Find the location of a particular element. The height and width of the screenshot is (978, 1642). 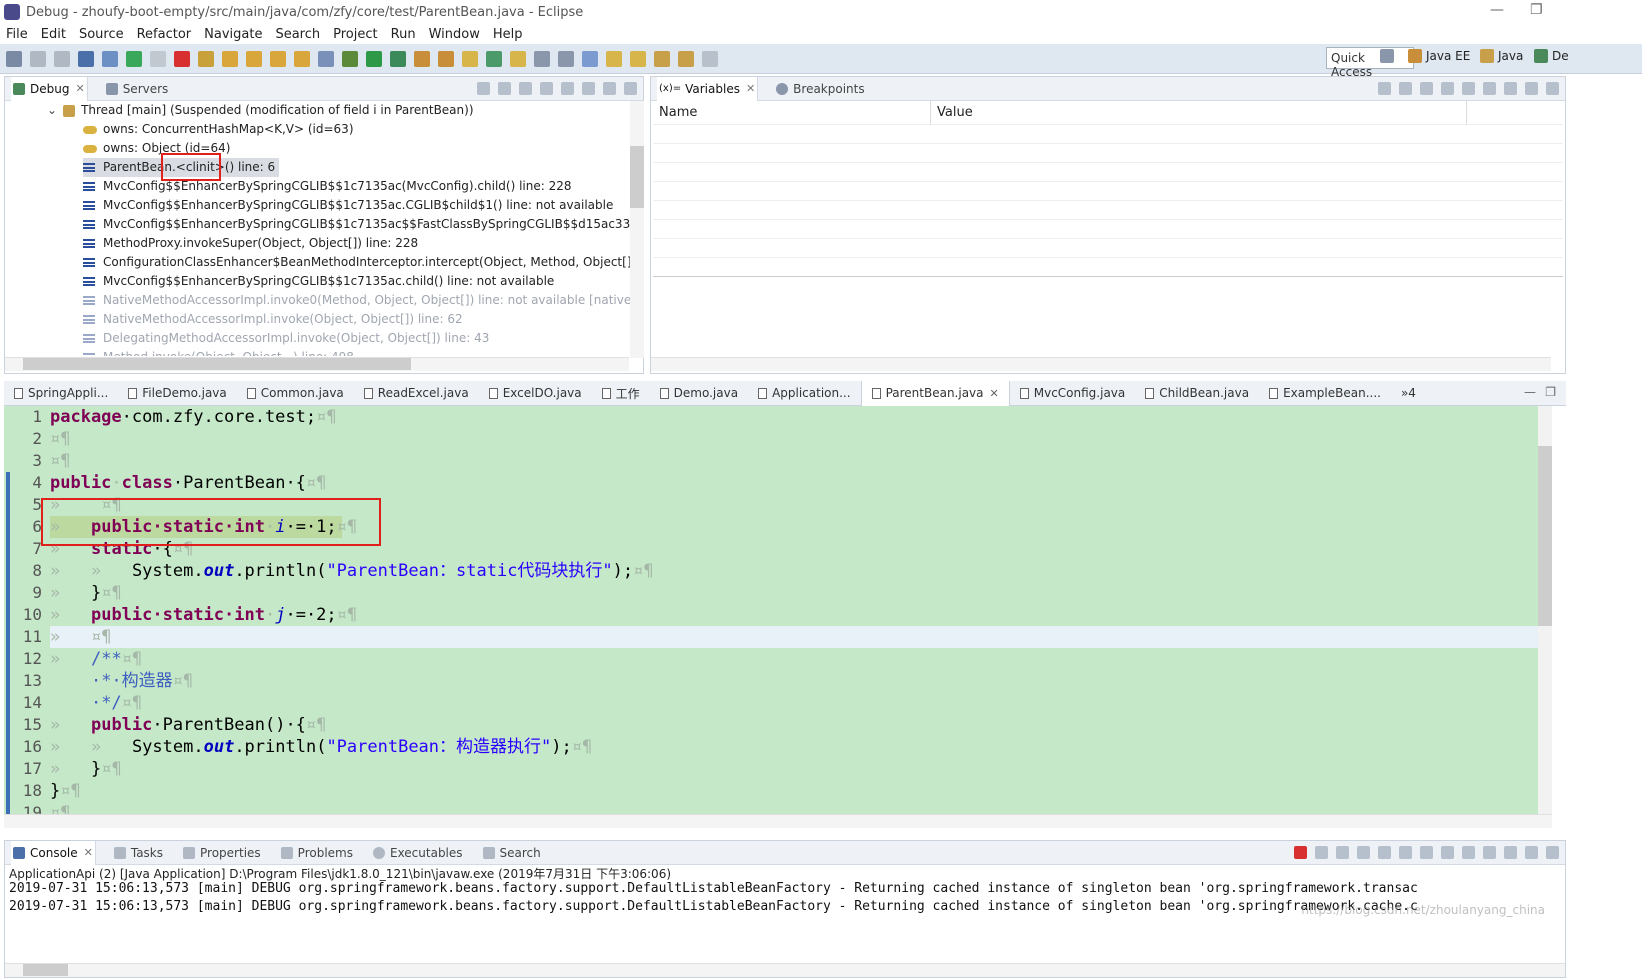

debug-icon is located at coordinates (350, 58).